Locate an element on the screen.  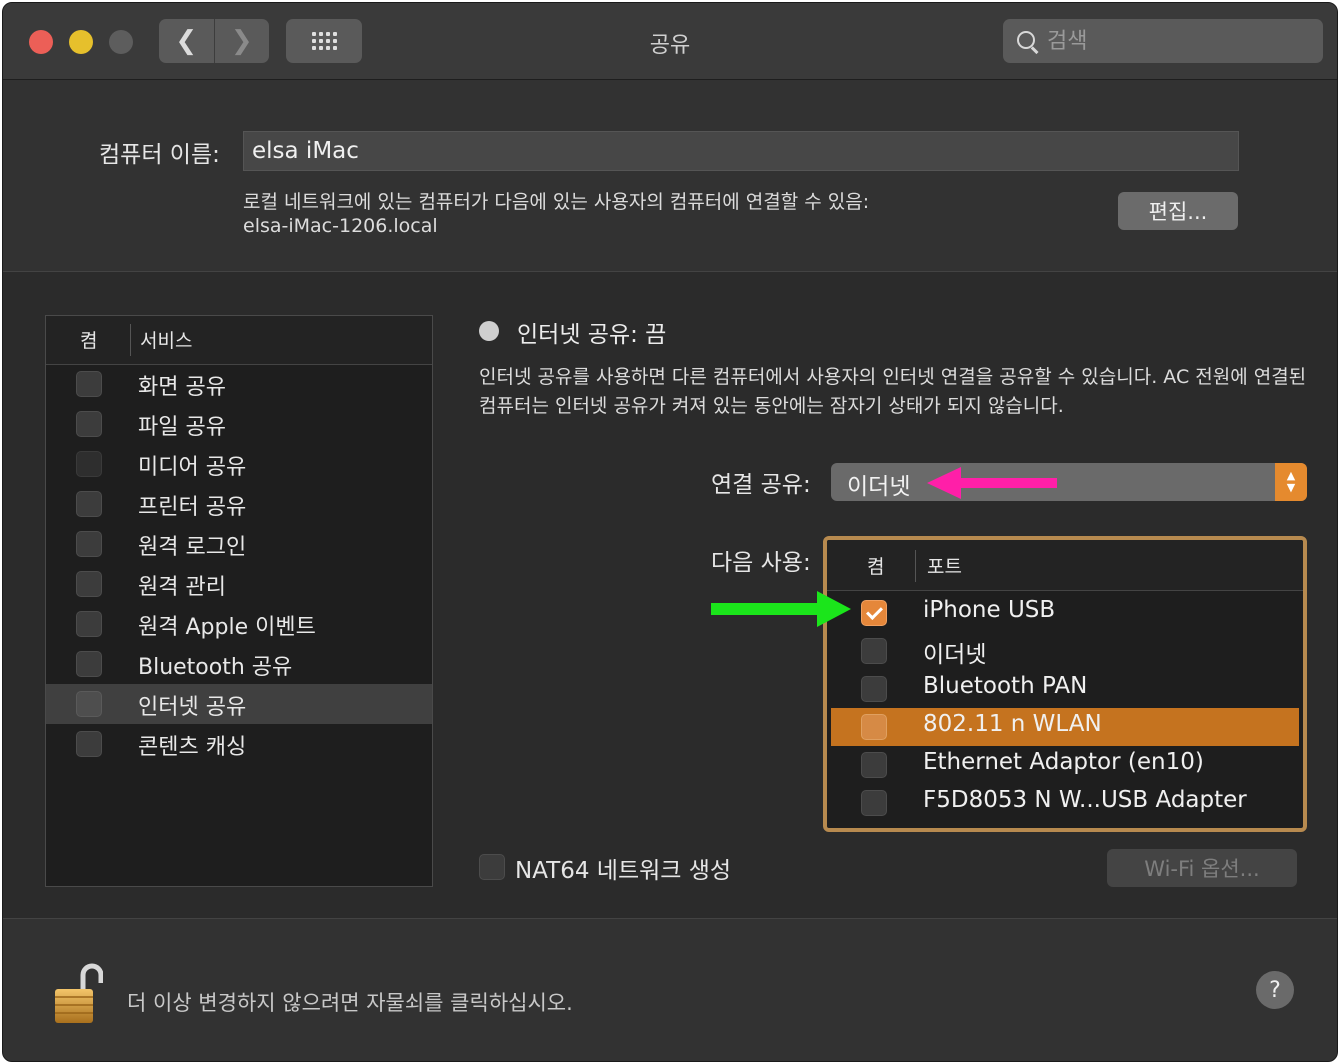
service-row: 화면 공유 is located at coordinates (239, 384).